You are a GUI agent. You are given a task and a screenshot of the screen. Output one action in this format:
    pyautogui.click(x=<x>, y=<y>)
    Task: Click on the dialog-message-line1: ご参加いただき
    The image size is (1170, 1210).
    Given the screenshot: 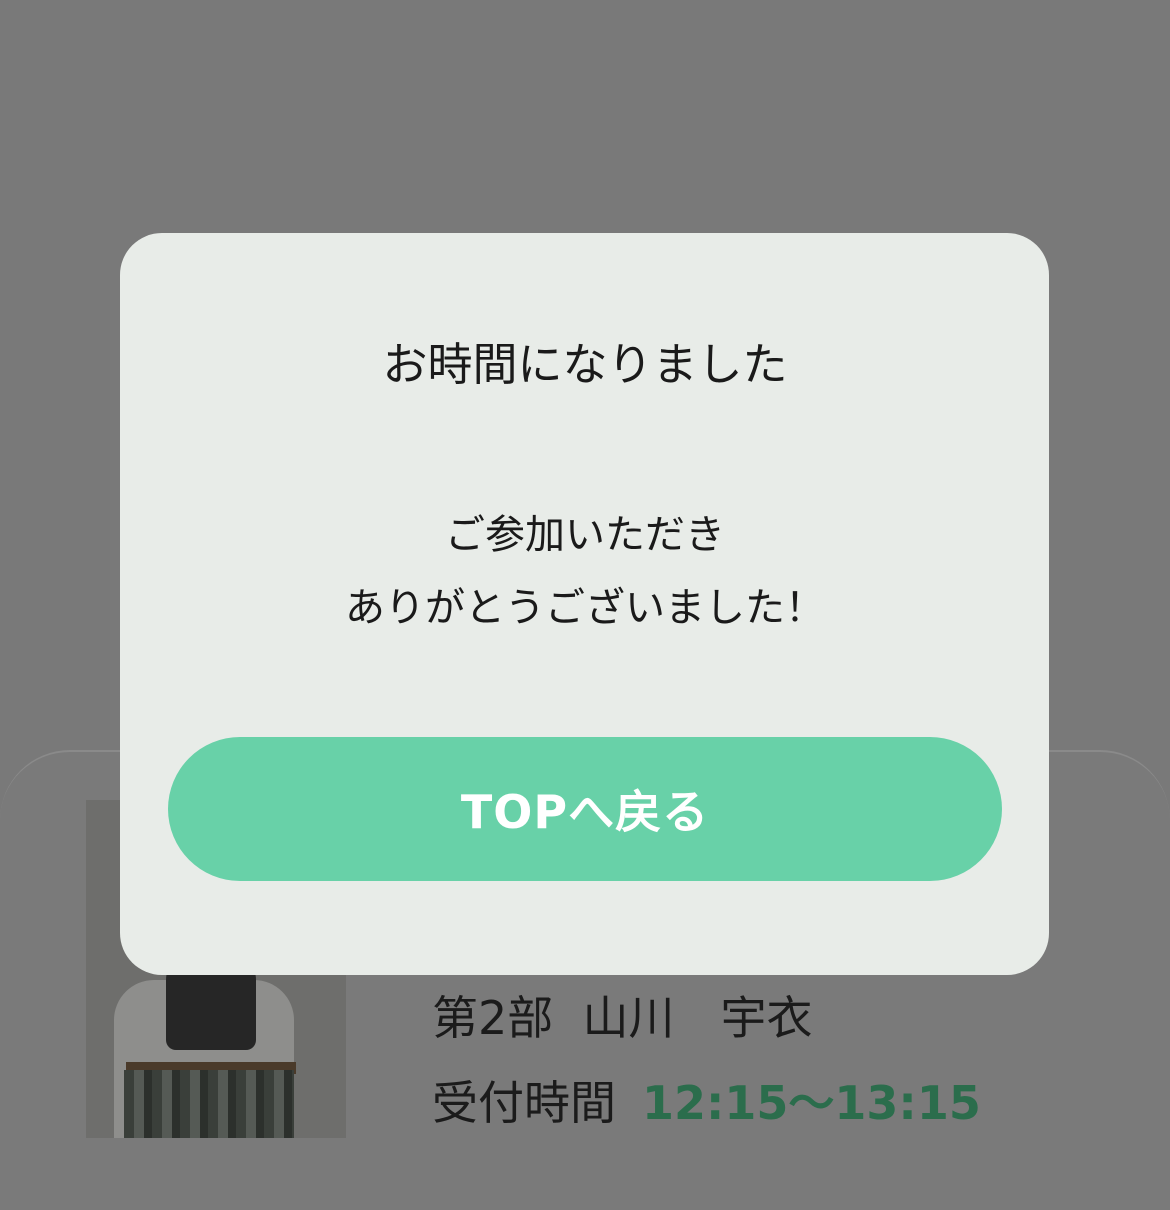 What is the action you would take?
    pyautogui.click(x=585, y=535)
    